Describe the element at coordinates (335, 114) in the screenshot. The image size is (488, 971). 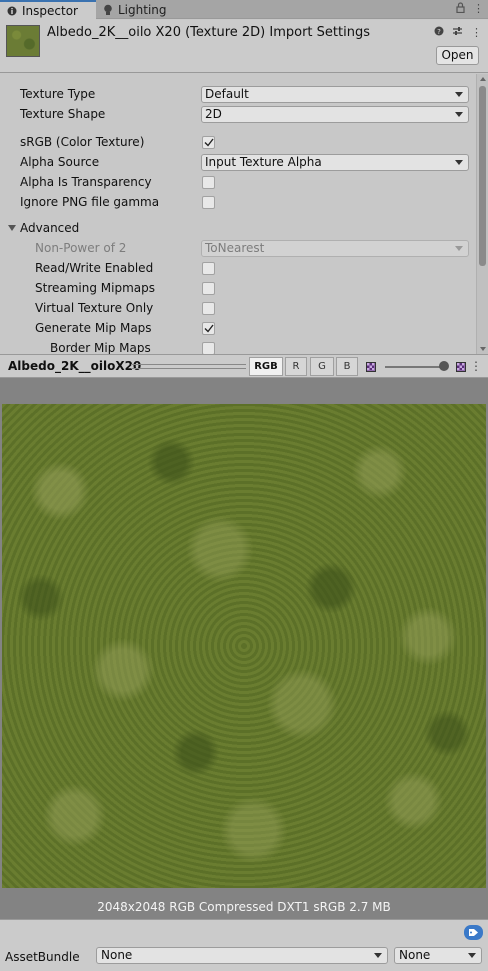
I see `texture-shape-dropdown: 2D` at that location.